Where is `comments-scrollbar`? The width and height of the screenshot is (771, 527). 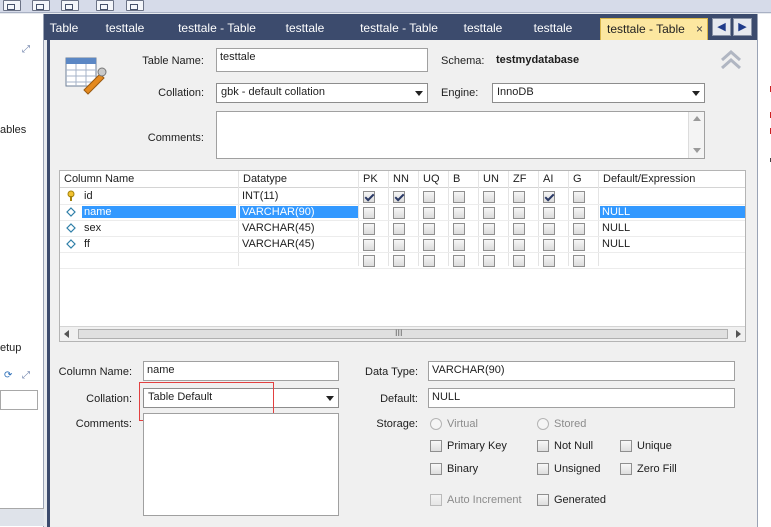
comments-scrollbar is located at coordinates (696, 135).